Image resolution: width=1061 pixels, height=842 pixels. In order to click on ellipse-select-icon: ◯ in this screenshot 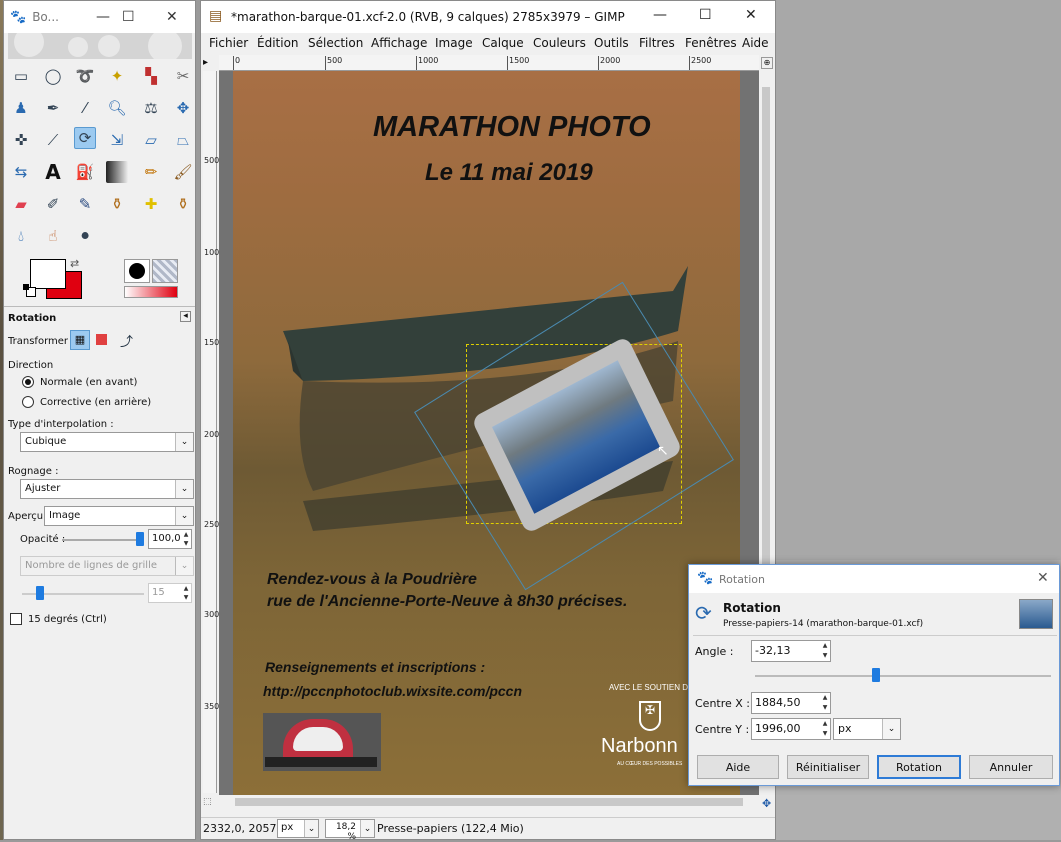, I will do `click(53, 76)`.